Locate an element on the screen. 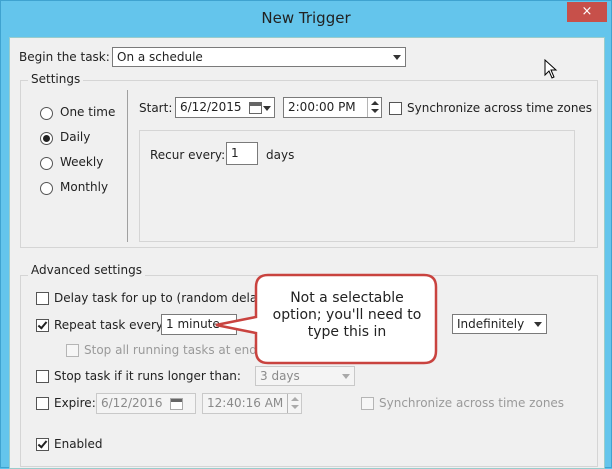 This screenshot has height=469, width=612. enabled-label: Enabled is located at coordinates (78, 444).